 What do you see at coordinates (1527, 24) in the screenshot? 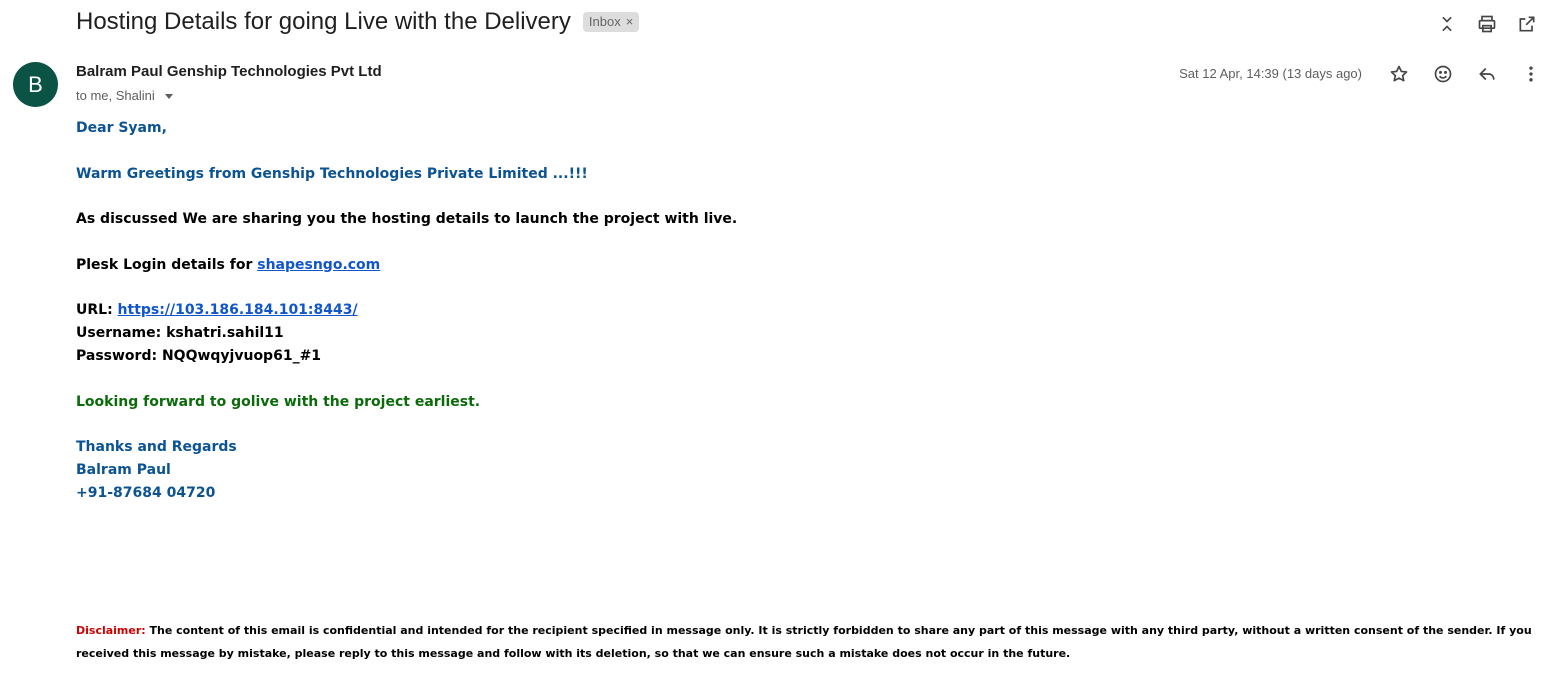
I see `open-in-new-window-icon` at bounding box center [1527, 24].